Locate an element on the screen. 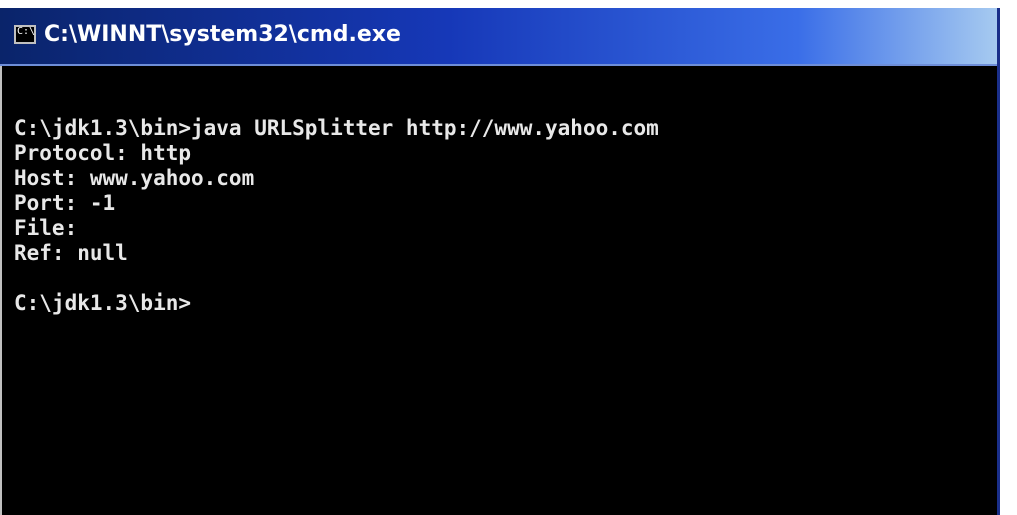 Image resolution: width=1017 pixels, height=515 pixels. console-line-port: Port: -1 is located at coordinates (65, 203).